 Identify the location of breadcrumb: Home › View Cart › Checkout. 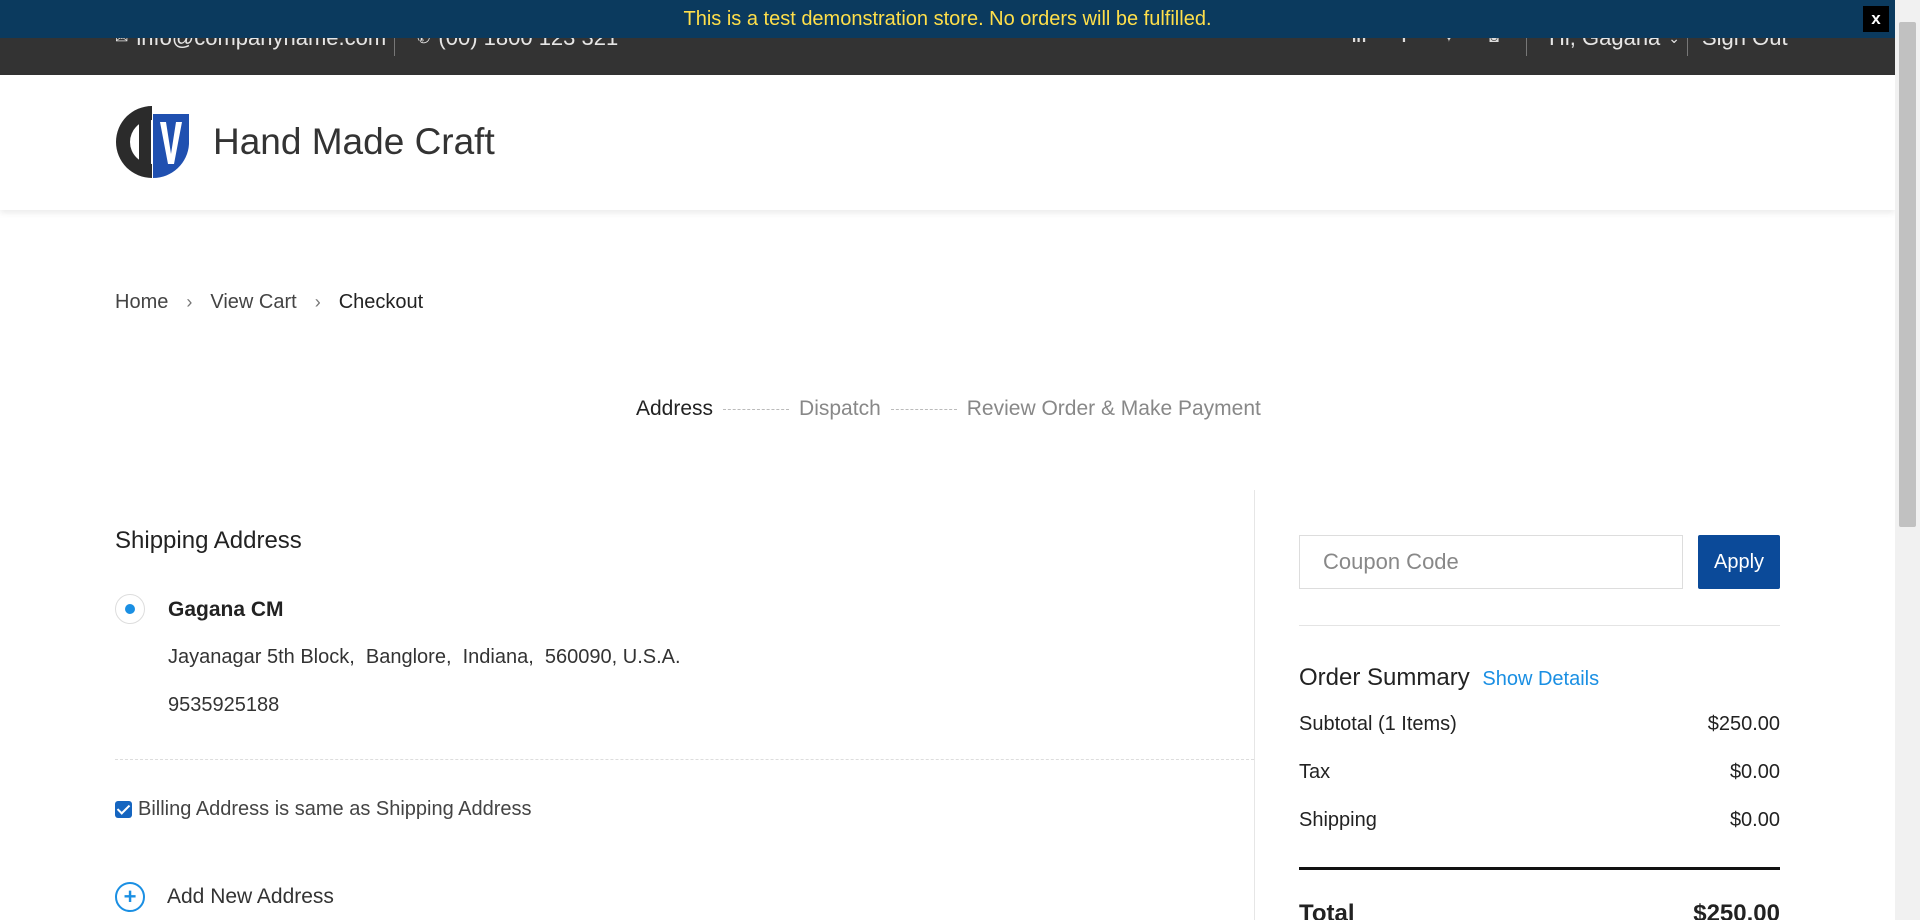
(269, 302).